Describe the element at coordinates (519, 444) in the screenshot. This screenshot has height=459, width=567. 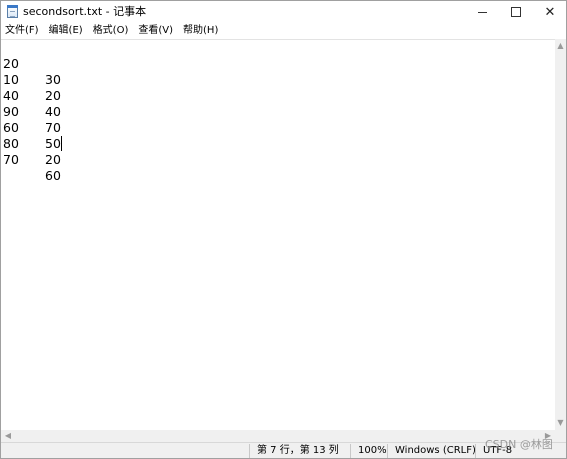
I see `watermark: CSDN @林图` at that location.